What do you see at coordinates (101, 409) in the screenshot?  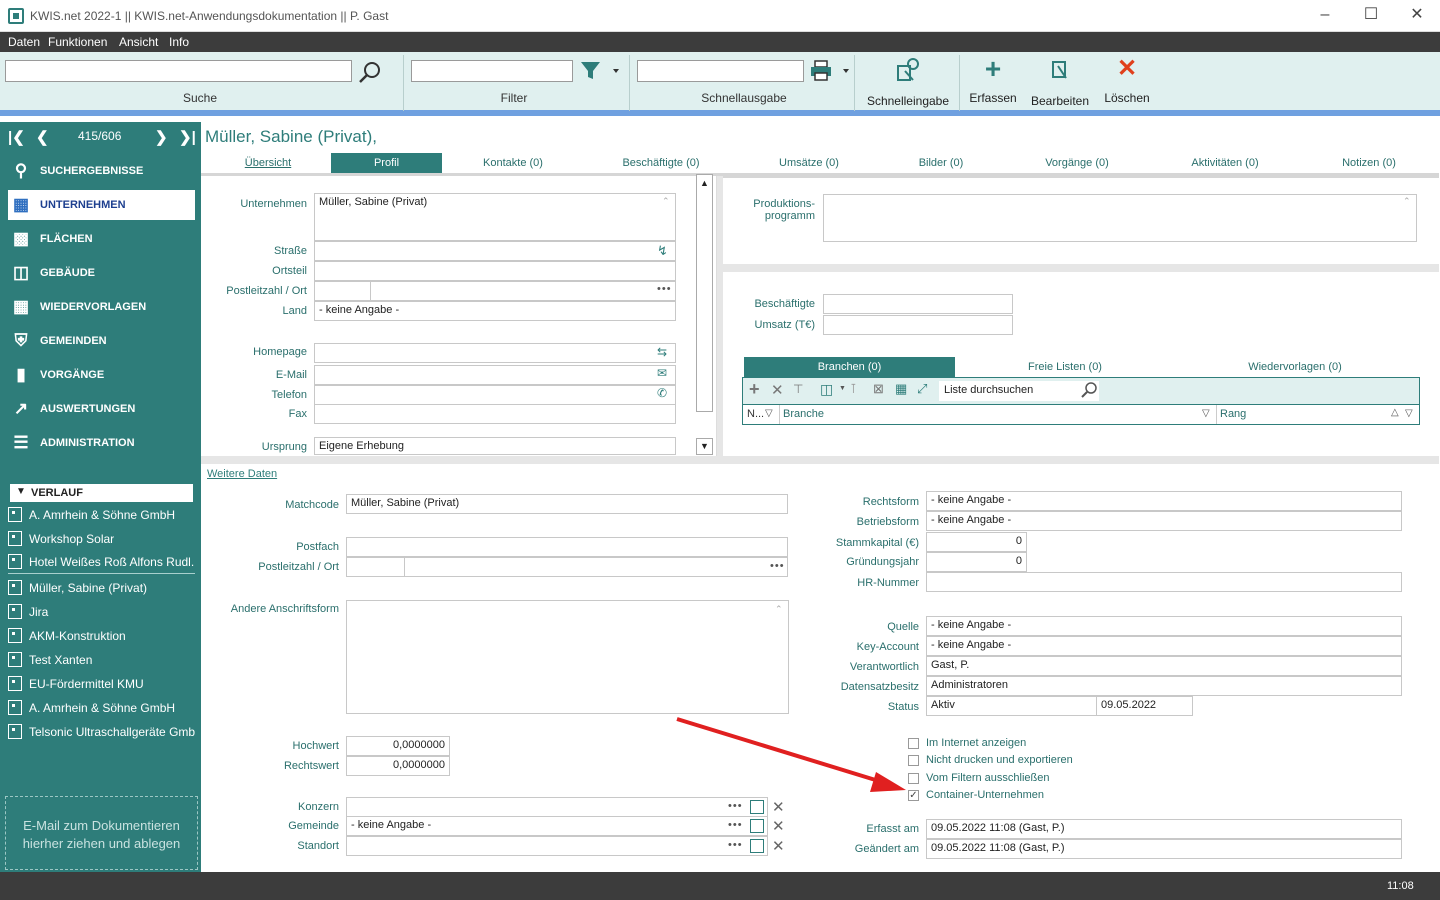 I see `nav-auswertungen: ↗ AUSWERTUNGEN` at bounding box center [101, 409].